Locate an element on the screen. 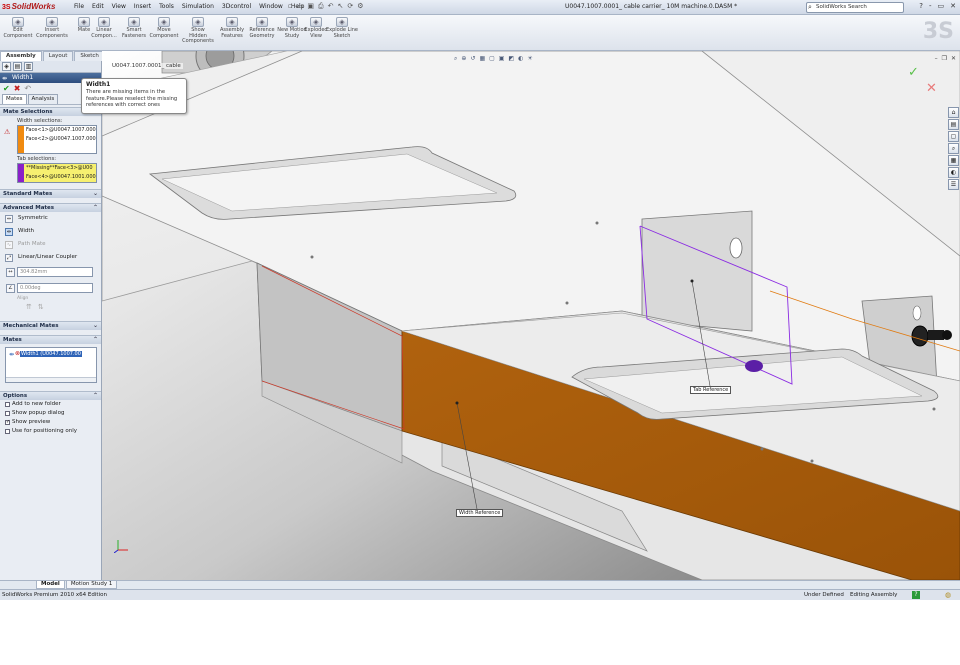  aligned-icon: ⇈ is located at coordinates (29, 307).